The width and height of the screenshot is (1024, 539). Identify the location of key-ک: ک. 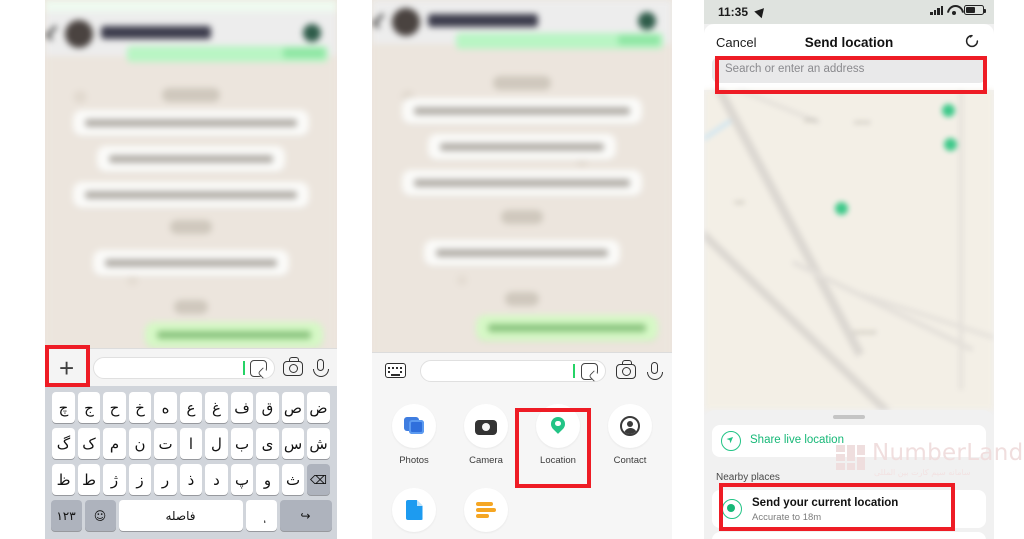
(89, 443).